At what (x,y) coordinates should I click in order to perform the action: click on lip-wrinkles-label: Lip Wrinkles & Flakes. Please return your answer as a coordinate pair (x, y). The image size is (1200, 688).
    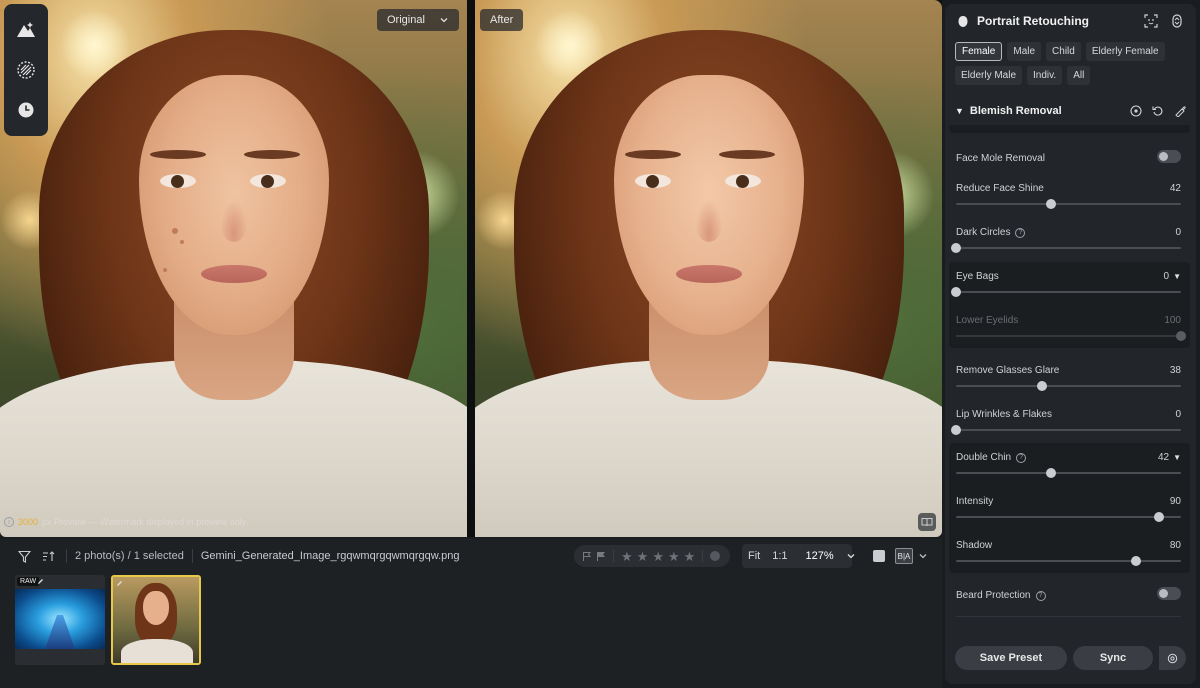
    Looking at the image, I should click on (1004, 414).